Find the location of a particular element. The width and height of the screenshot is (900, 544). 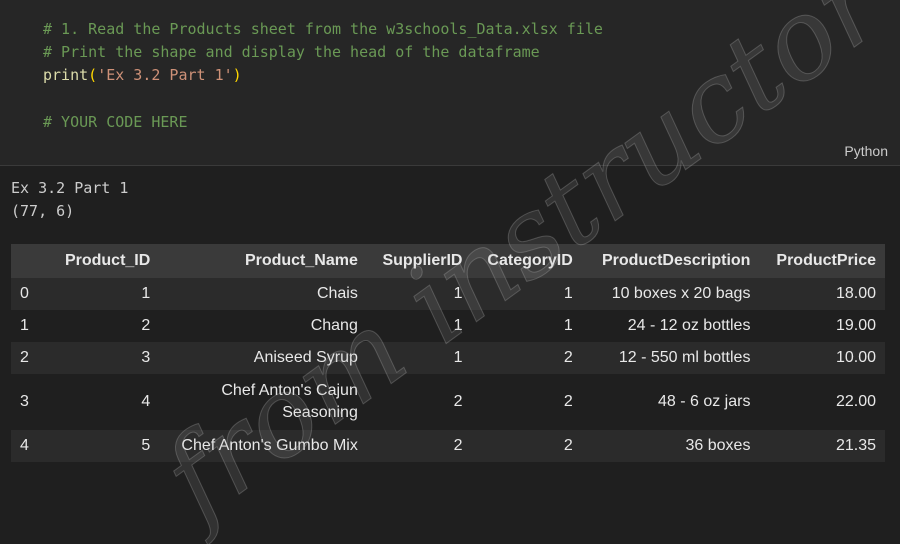

table-row: 1 2 Chang 1 1 24 - 12 oz bottles 19.00 is located at coordinates (448, 326).